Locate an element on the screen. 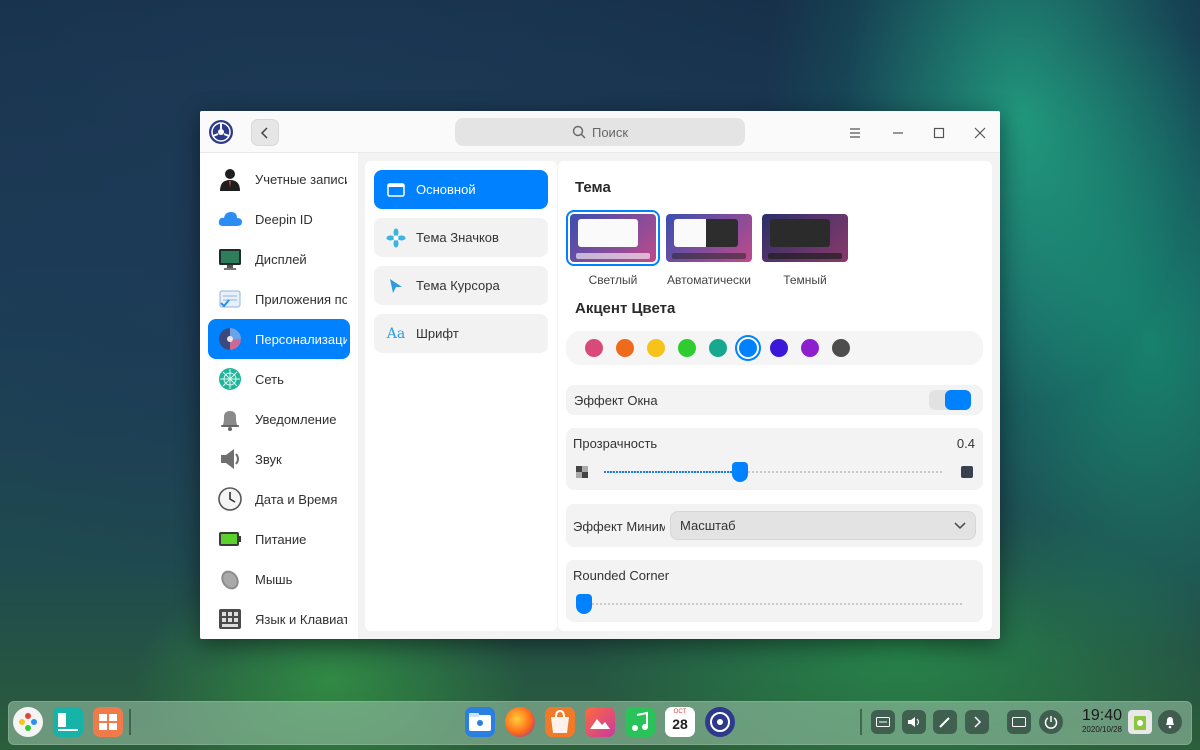  search-icon is located at coordinates (579, 132).